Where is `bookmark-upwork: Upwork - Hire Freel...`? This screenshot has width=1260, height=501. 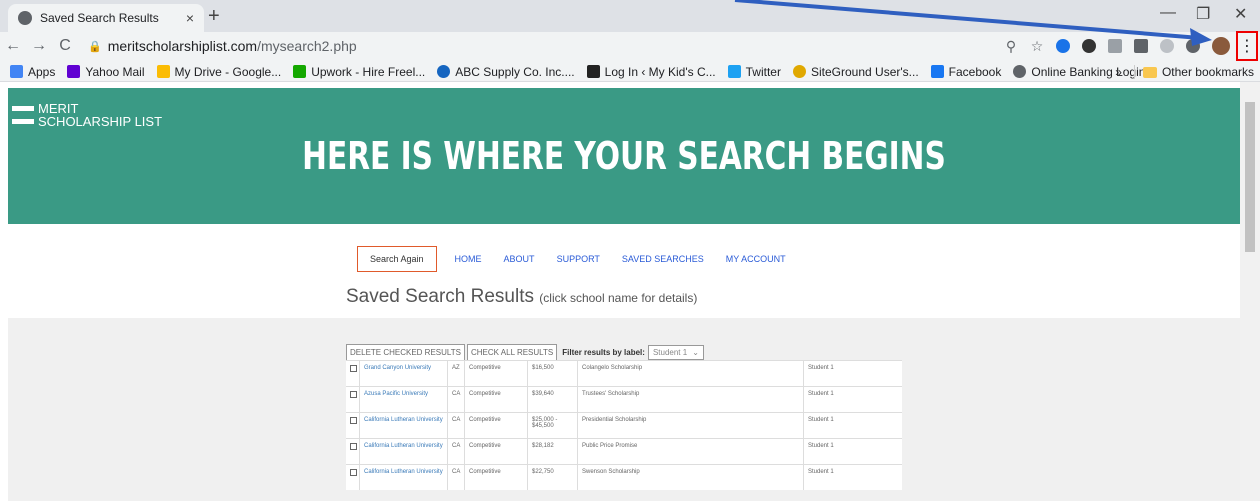 bookmark-upwork: Upwork - Hire Freel... is located at coordinates (359, 72).